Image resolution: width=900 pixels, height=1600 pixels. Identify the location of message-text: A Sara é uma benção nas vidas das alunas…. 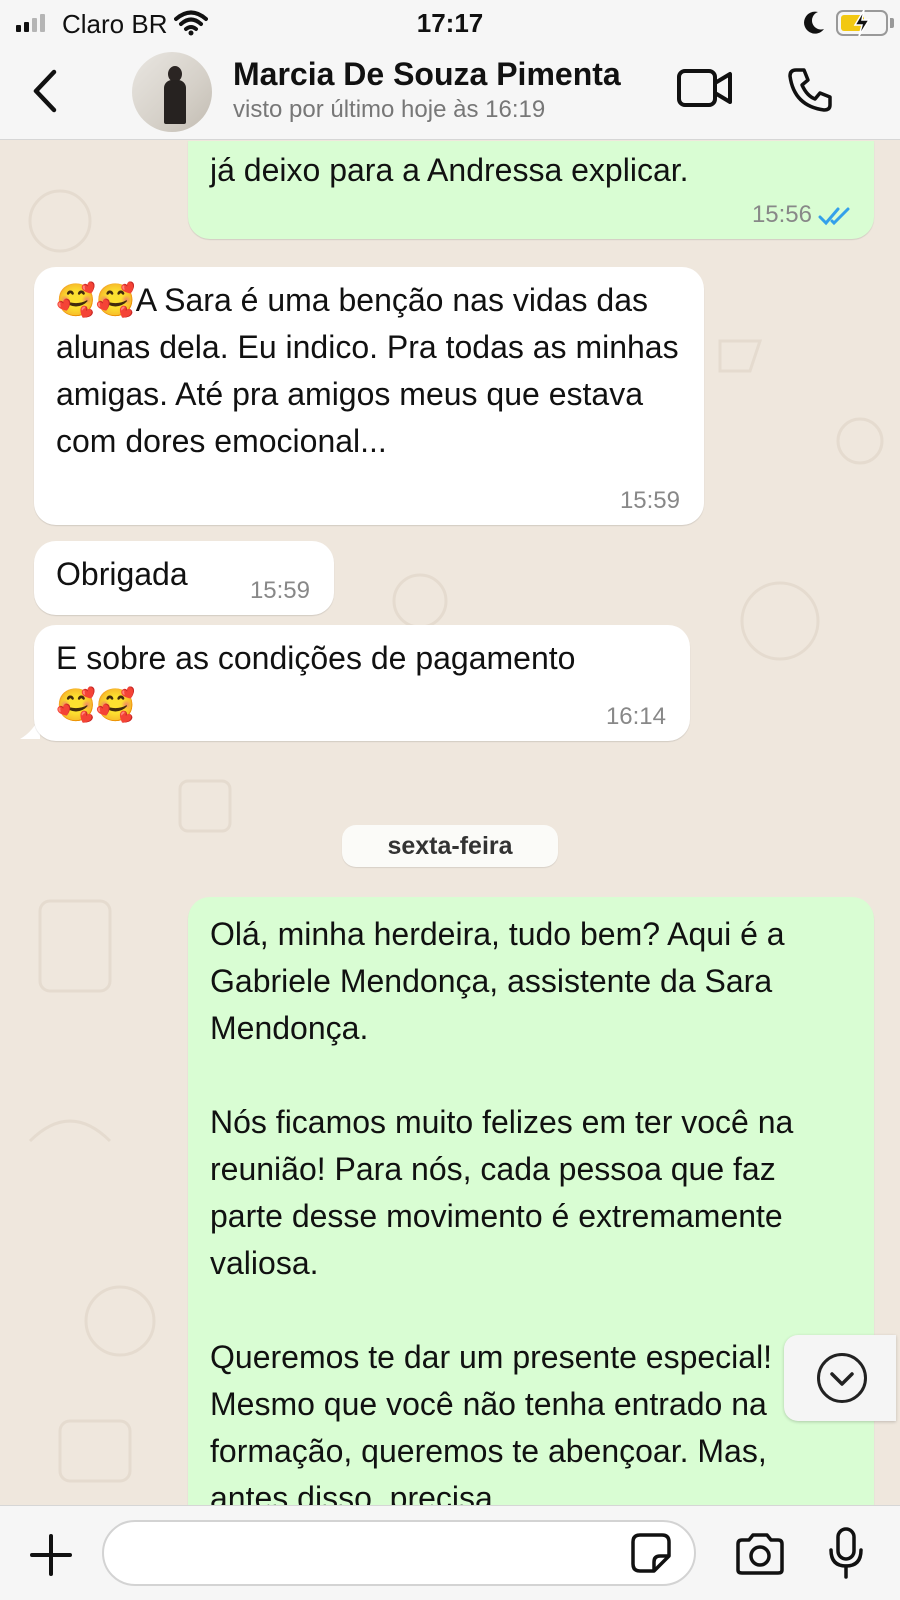
(372, 370).